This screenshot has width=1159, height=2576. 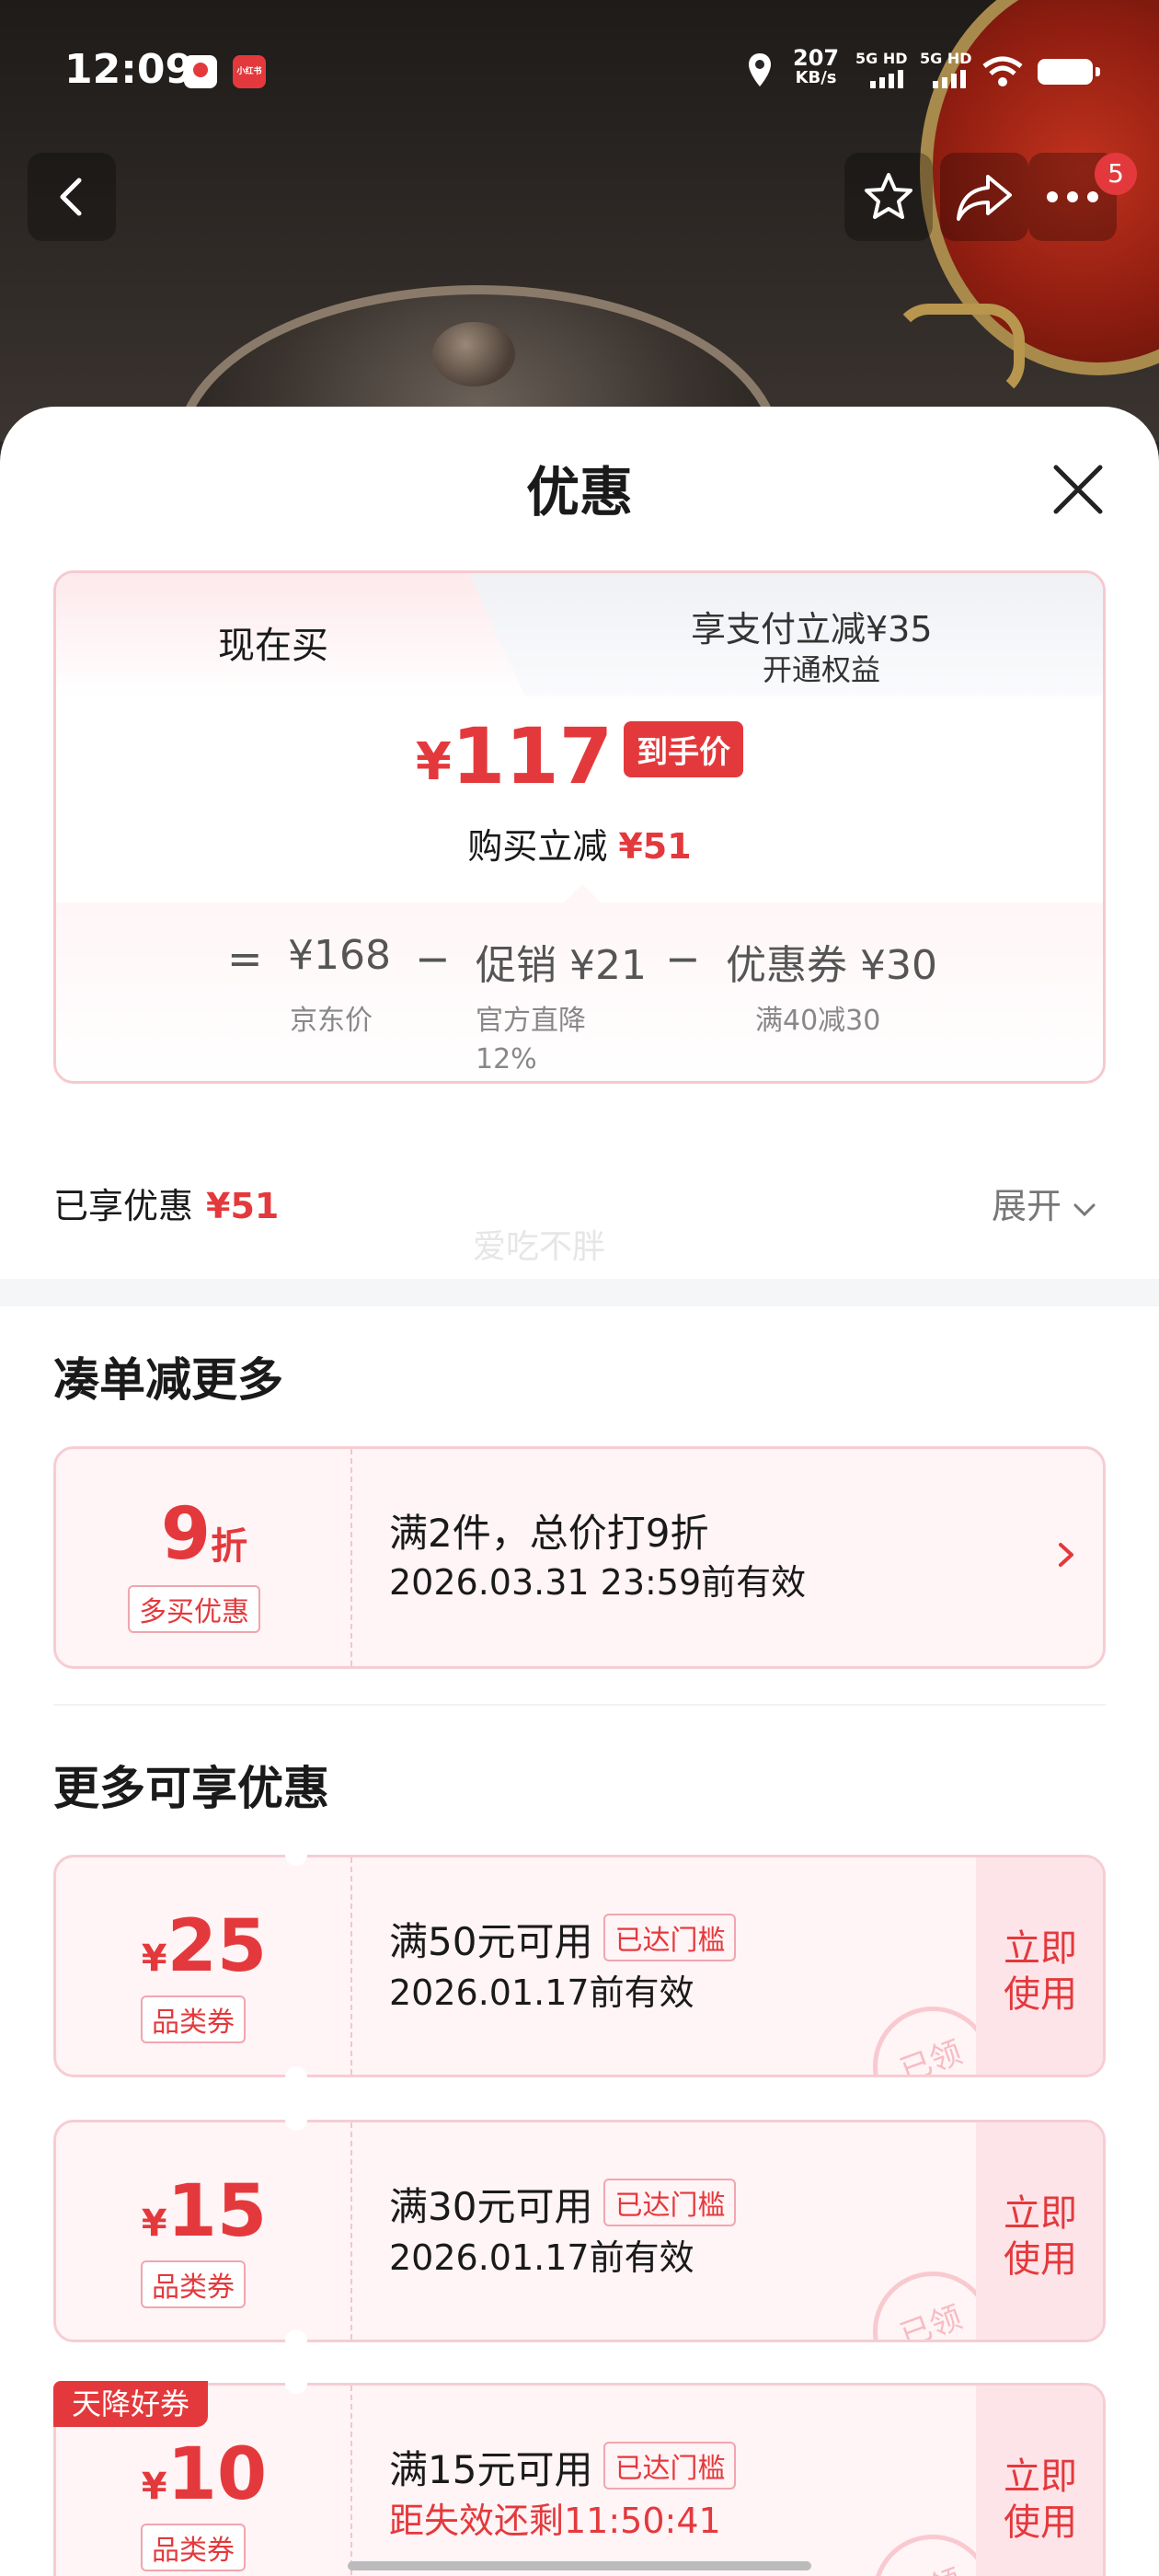 What do you see at coordinates (217, 1947) in the screenshot?
I see `coupon-amount: 25` at bounding box center [217, 1947].